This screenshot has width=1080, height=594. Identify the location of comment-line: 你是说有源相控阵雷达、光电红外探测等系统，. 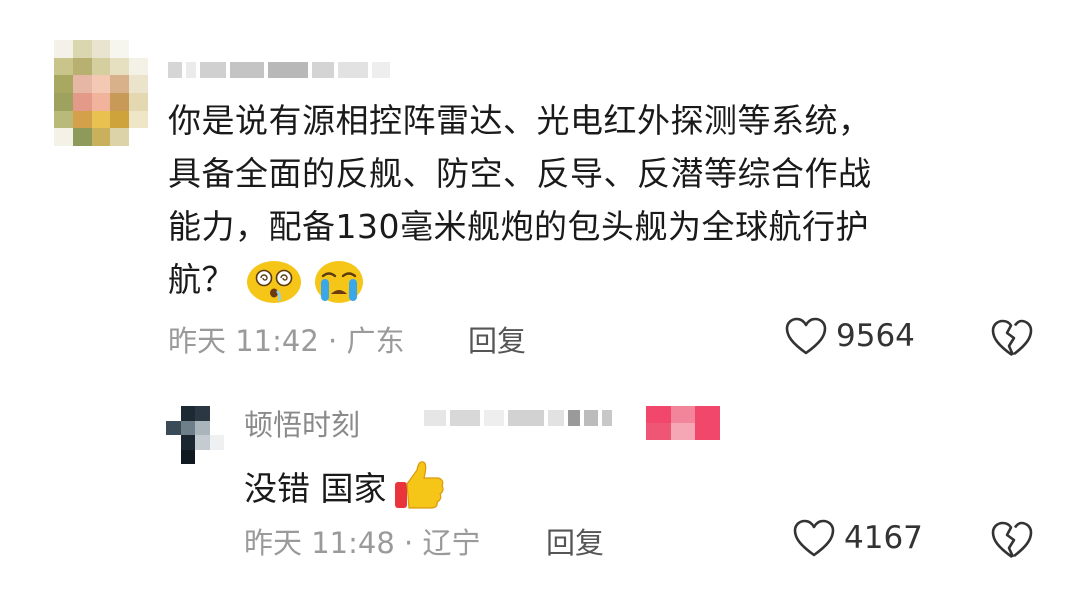
(520, 120).